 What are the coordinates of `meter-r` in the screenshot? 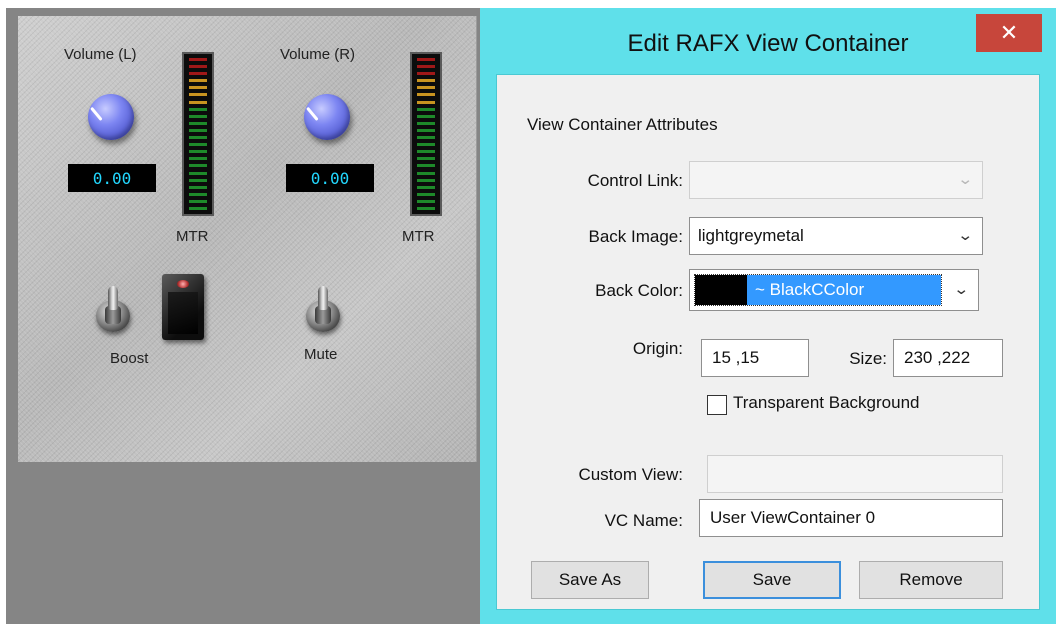 It's located at (426, 134).